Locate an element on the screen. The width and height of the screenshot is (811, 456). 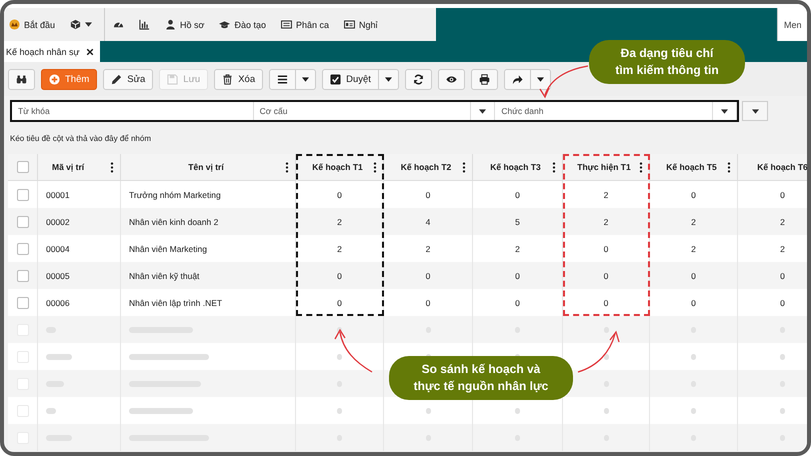
filter-field: Chức danh is located at coordinates (604, 111).